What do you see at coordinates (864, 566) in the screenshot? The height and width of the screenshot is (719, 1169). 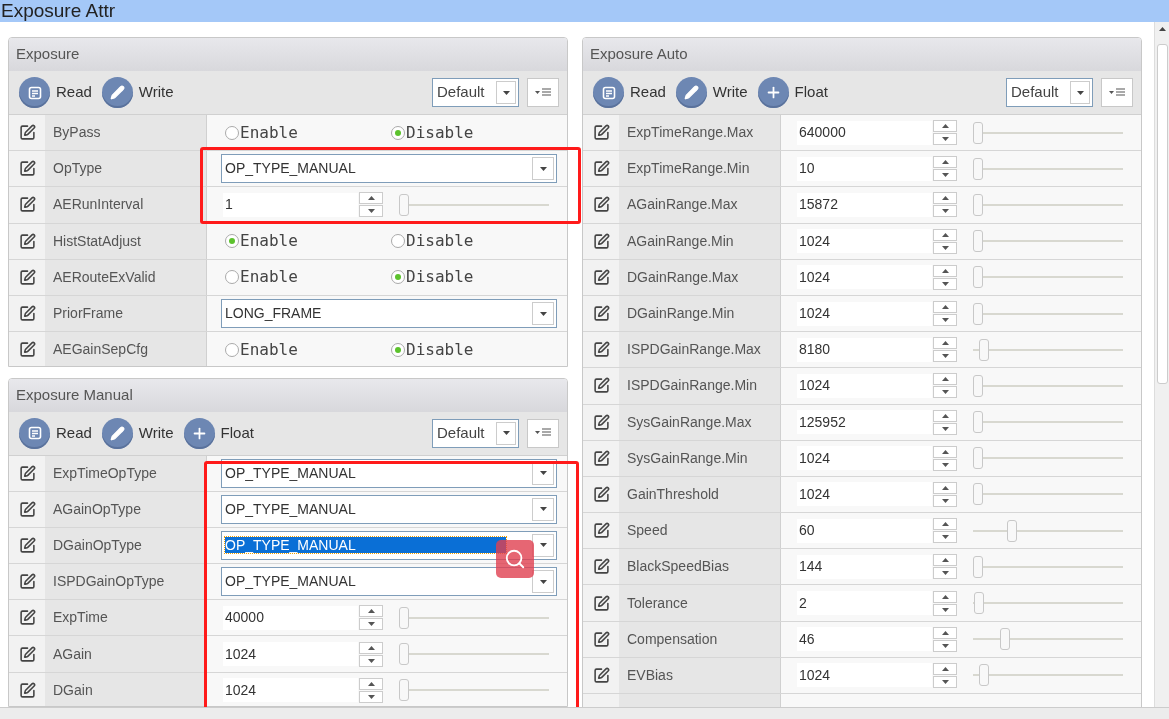 I see `number-field: 144` at bounding box center [864, 566].